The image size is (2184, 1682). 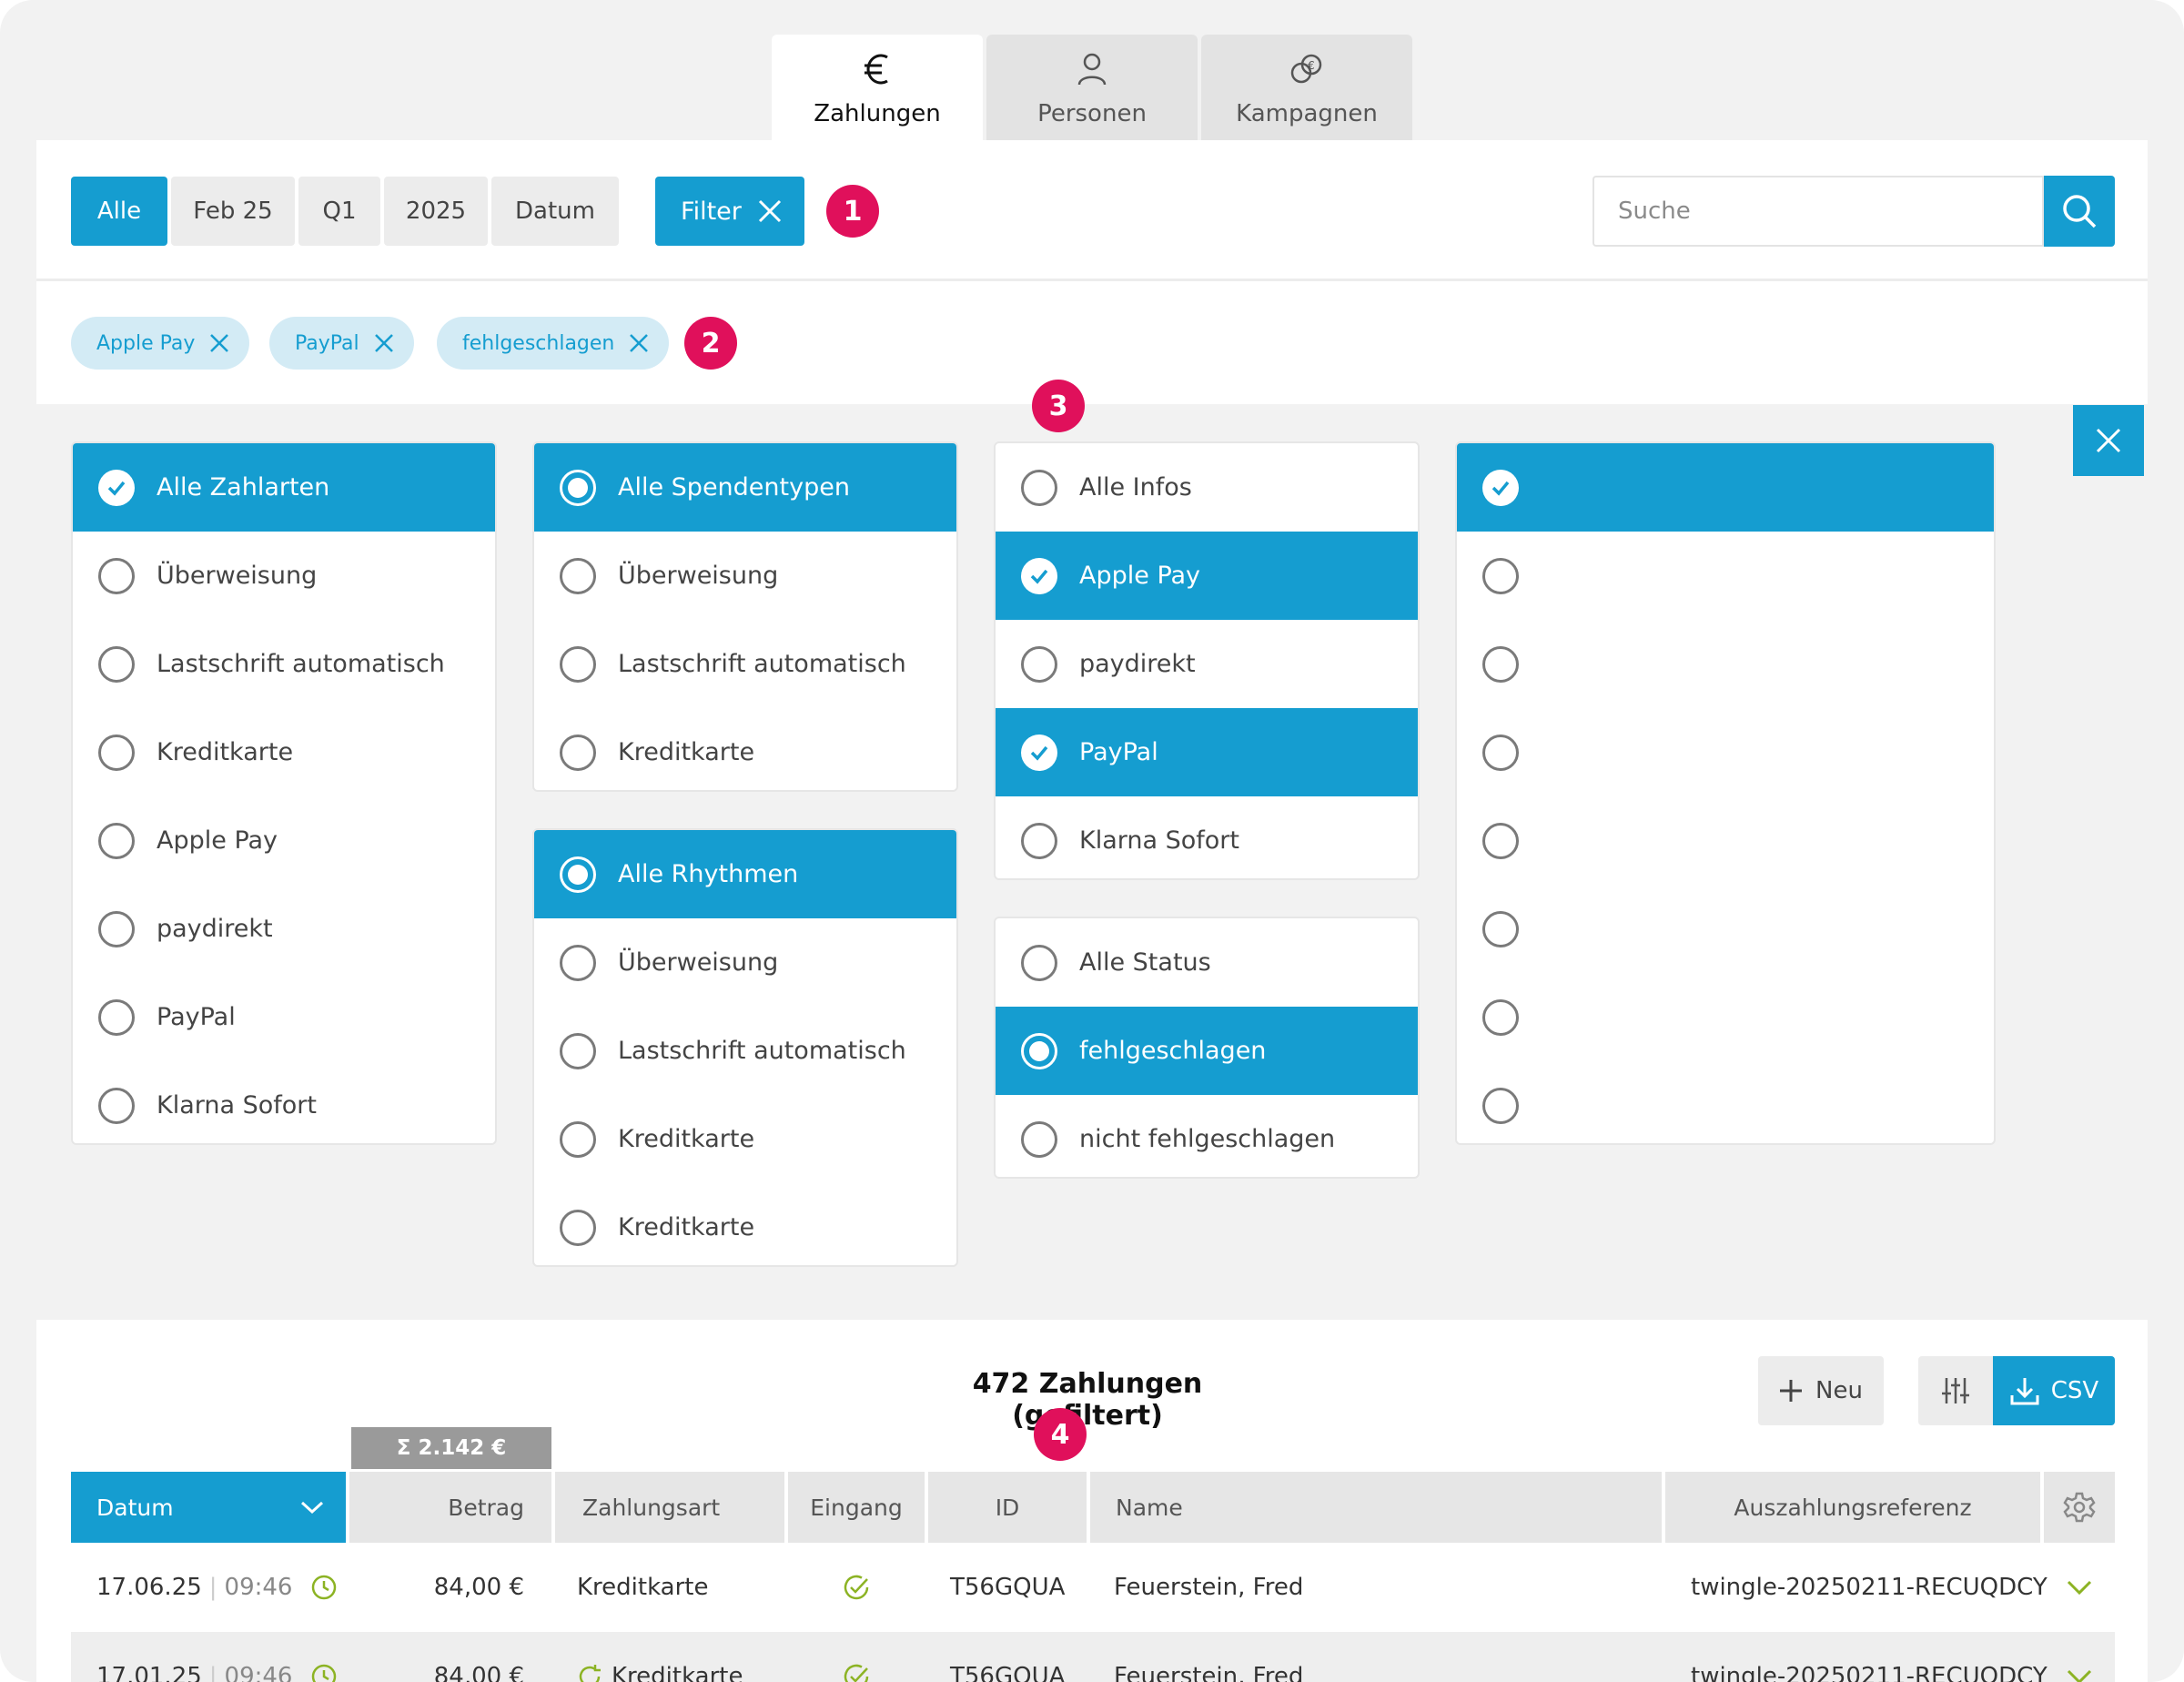 I want to click on search-icon, so click(x=2080, y=211).